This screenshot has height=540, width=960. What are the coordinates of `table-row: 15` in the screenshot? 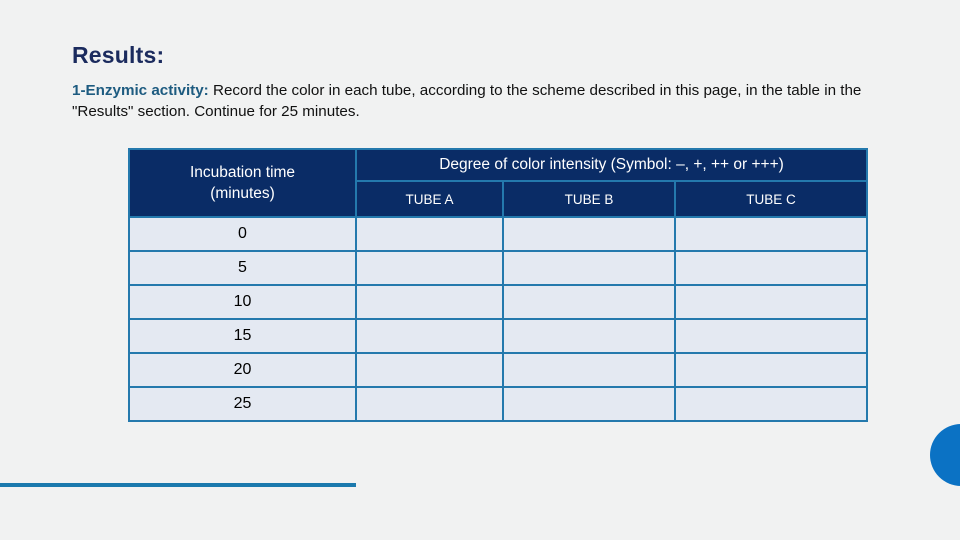 It's located at (498, 336).